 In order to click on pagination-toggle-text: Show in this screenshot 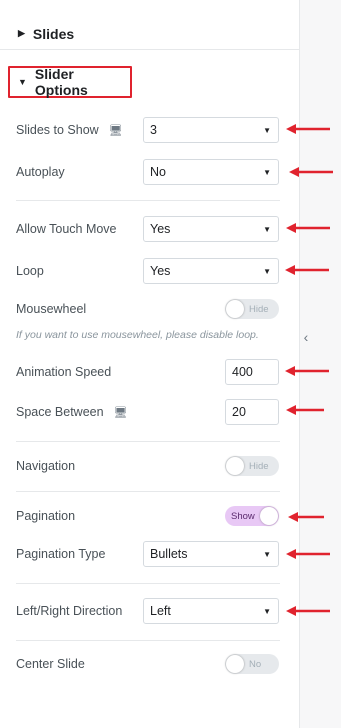, I will do `click(243, 516)`.